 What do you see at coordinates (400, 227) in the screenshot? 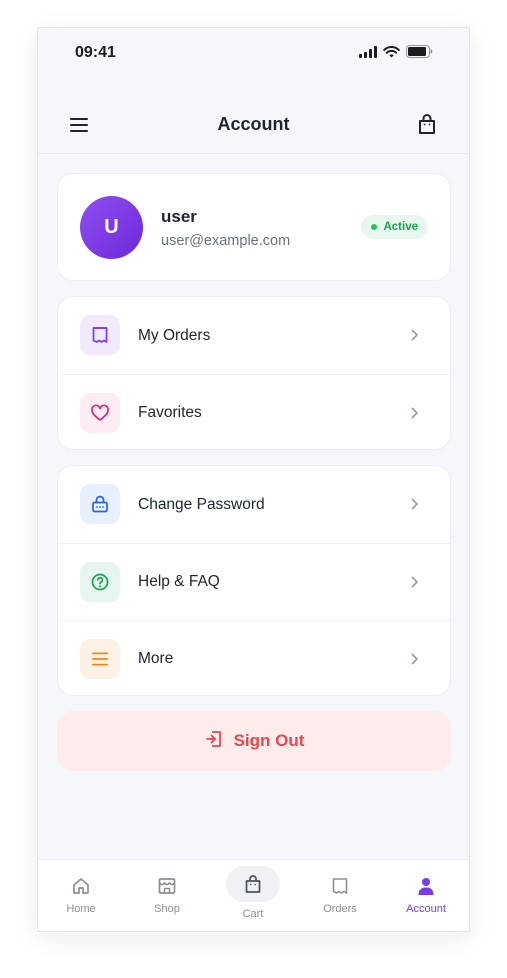
I see `status-badge-label: Active` at bounding box center [400, 227].